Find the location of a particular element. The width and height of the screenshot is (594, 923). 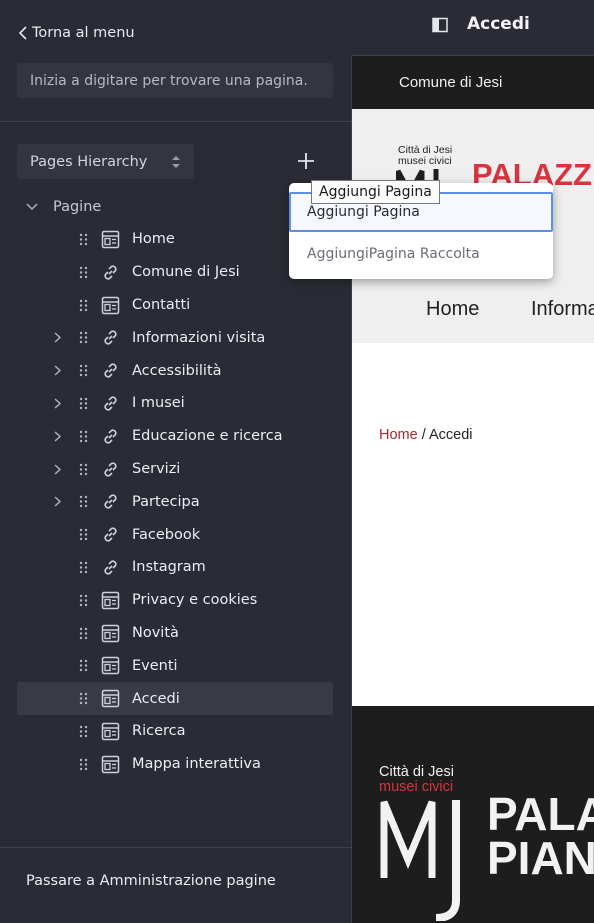

footer-musei-label: musei civici is located at coordinates (416, 787).